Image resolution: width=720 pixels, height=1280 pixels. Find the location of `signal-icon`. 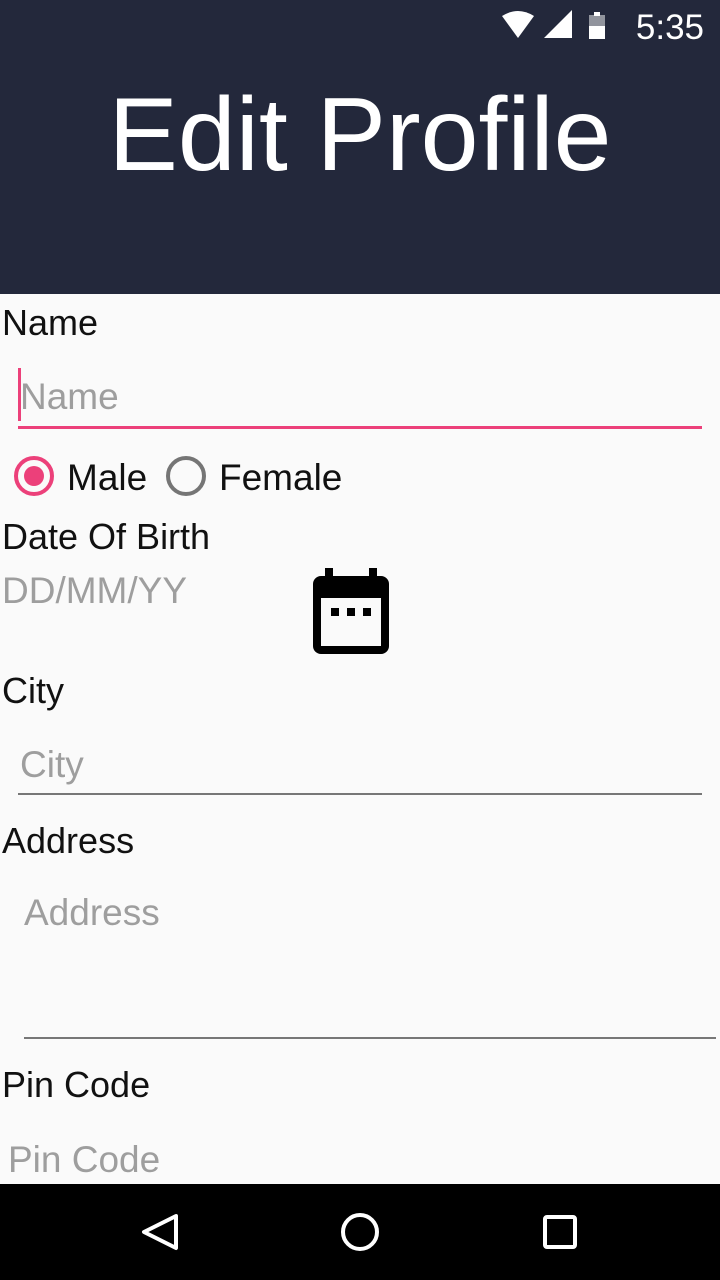

signal-icon is located at coordinates (558, 24).